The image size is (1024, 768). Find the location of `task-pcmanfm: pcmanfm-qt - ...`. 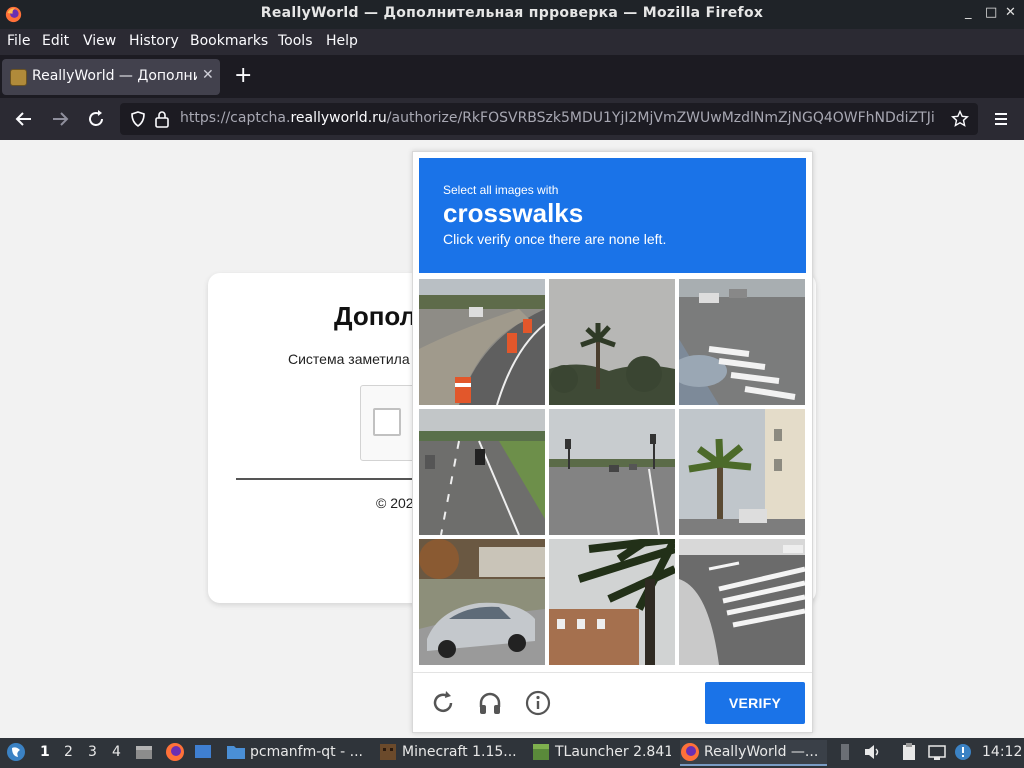

task-pcmanfm: pcmanfm-qt - ... is located at coordinates (296, 753).